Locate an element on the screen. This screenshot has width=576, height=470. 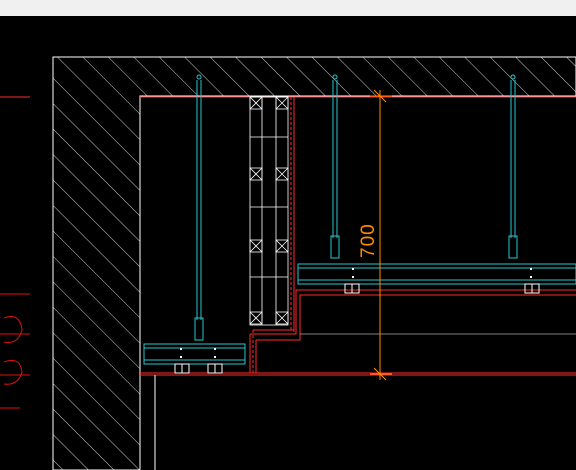
main-channel-low is located at coordinates (194, 358).